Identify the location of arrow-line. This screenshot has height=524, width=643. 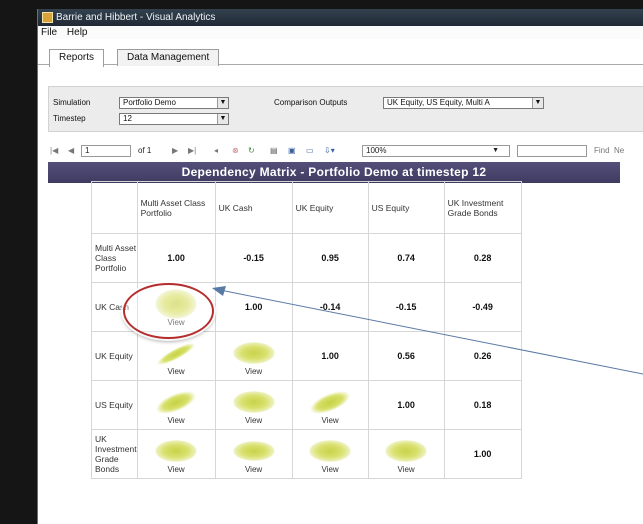
(431, 332).